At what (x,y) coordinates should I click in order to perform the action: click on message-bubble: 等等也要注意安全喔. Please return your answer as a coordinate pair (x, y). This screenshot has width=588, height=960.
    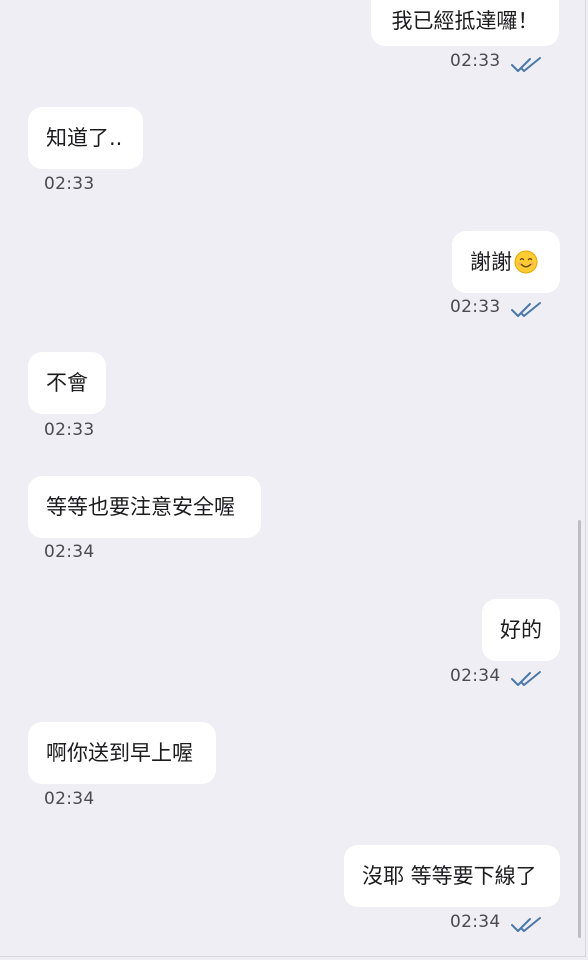
    Looking at the image, I should click on (144, 507).